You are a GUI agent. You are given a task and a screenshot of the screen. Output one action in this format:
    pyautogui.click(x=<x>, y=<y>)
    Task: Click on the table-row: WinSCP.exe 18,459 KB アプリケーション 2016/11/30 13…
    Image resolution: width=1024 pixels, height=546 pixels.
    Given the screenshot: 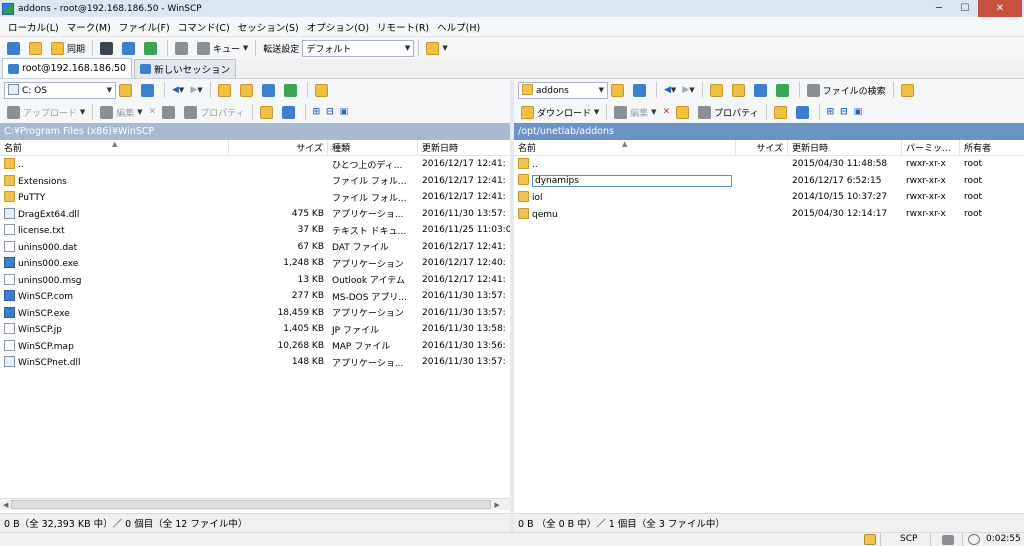 What is the action you would take?
    pyautogui.click(x=255, y=313)
    